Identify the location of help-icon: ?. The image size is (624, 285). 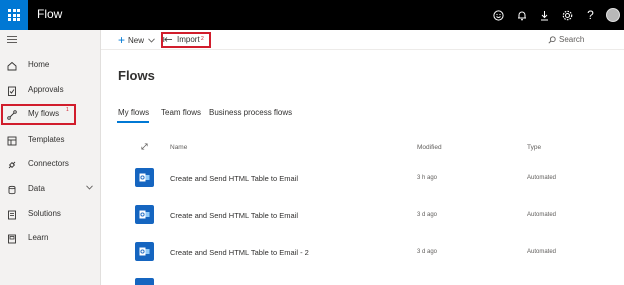
(590, 15).